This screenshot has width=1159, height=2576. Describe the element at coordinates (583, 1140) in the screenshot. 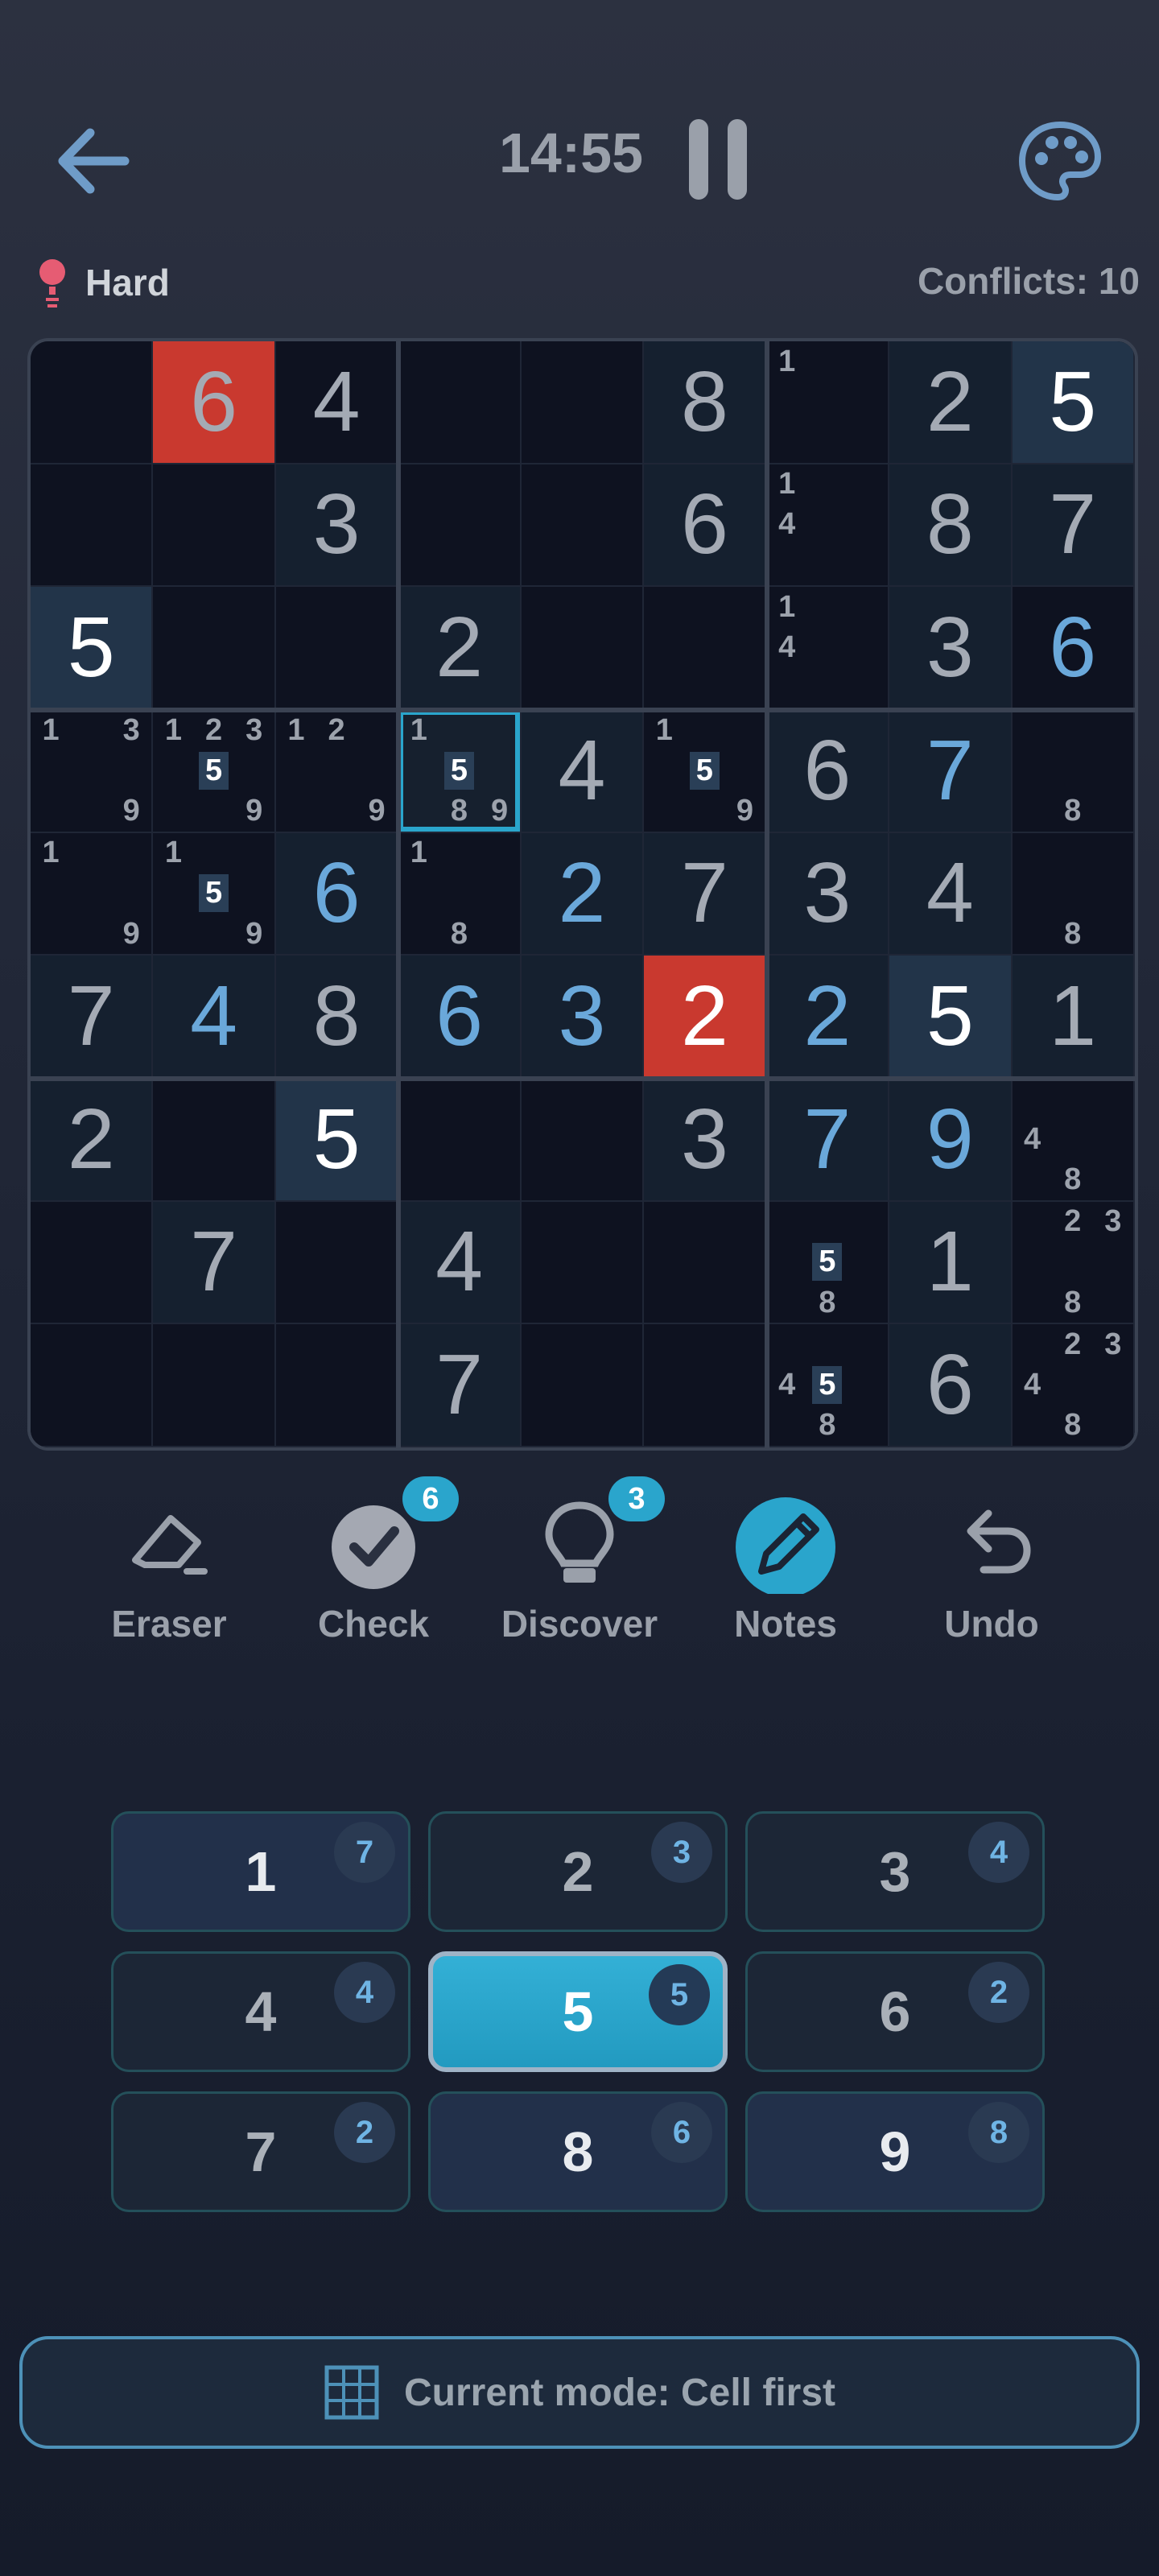

I see `cell-r7c5` at that location.